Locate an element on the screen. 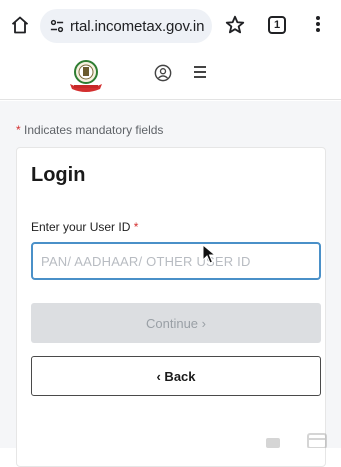 Image resolution: width=341 pixels, height=467 pixels. emblem-logo is located at coordinates (86, 76).